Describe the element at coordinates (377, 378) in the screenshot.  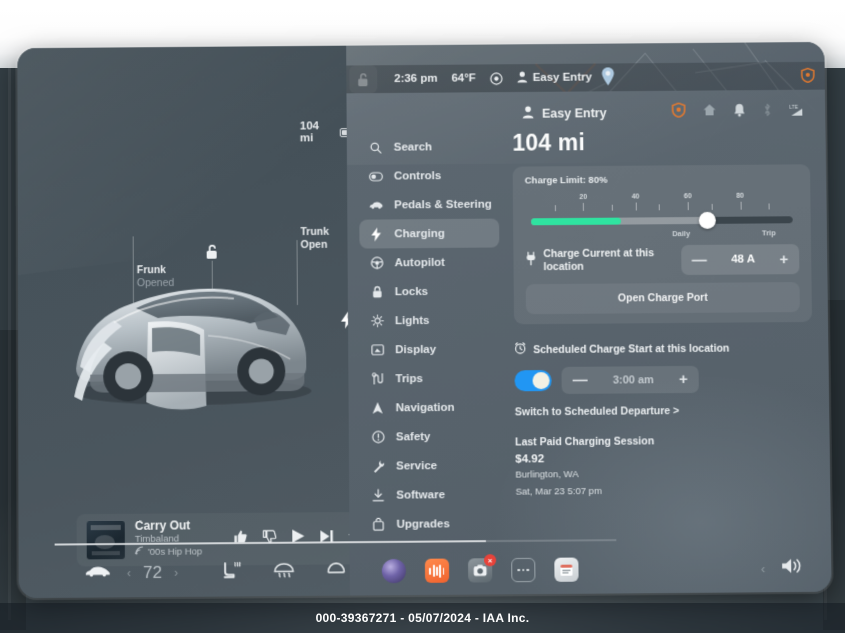
I see `trips-icon` at that location.